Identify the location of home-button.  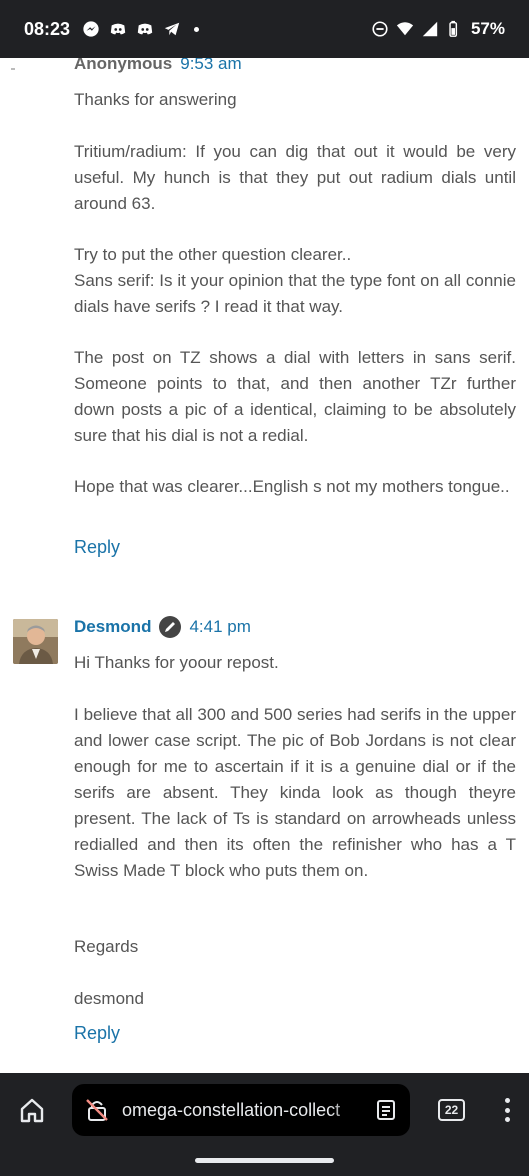
(32, 1110).